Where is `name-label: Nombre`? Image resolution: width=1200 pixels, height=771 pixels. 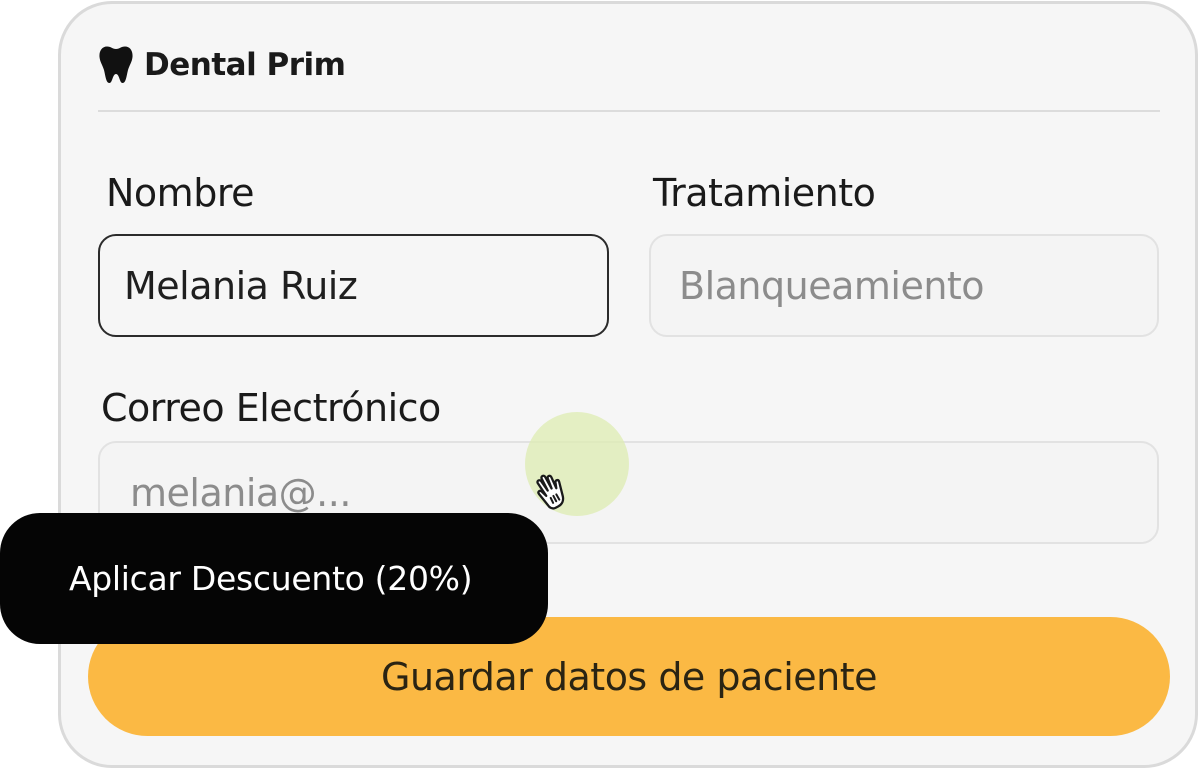
name-label: Nombre is located at coordinates (180, 193).